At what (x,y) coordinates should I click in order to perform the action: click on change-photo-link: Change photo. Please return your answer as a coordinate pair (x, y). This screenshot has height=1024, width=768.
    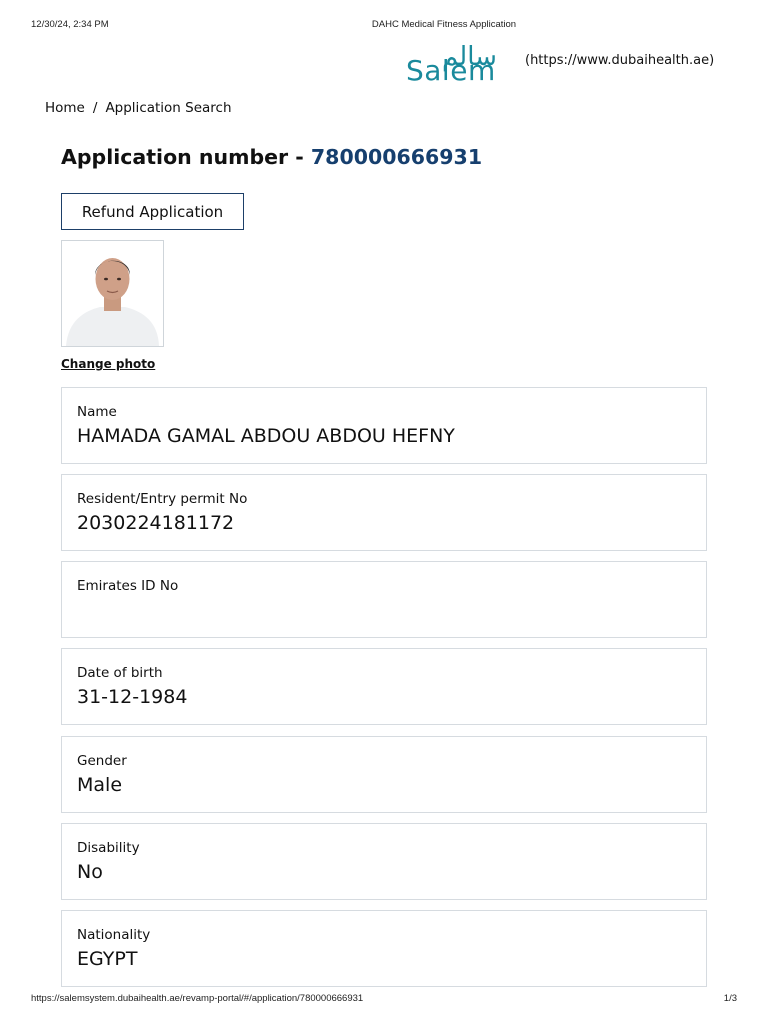
    Looking at the image, I should click on (108, 364).